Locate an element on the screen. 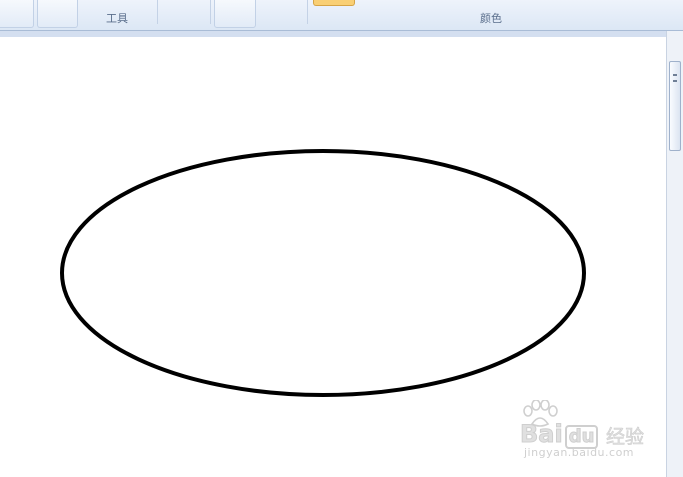  watermark-product: 经验 is located at coordinates (625, 437).